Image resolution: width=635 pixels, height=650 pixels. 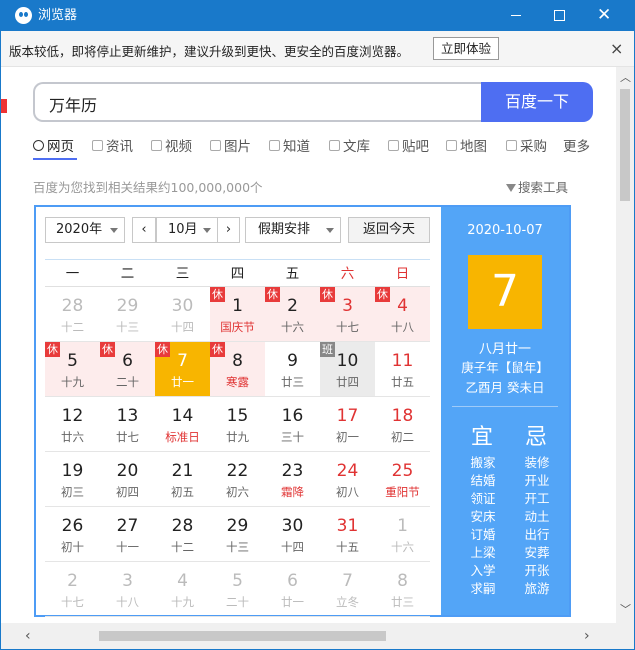 What do you see at coordinates (483, 462) in the screenshot?
I see `suitable-item: 搬家` at bounding box center [483, 462].